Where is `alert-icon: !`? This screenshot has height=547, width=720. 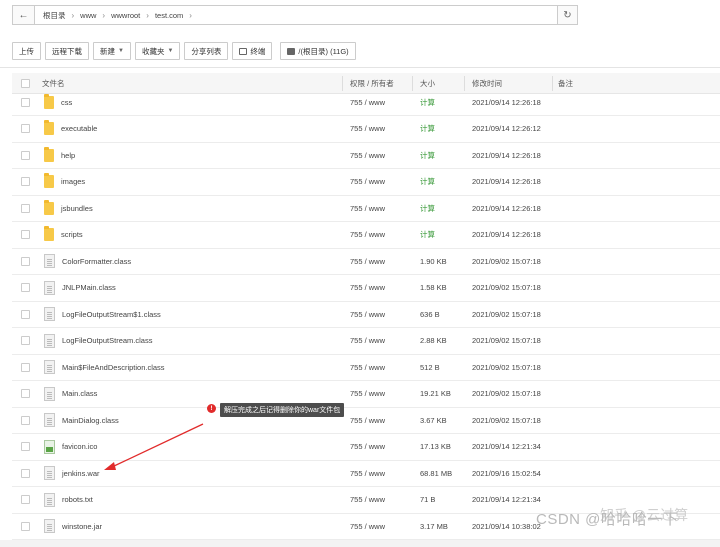
alert-icon: ! is located at coordinates (211, 408).